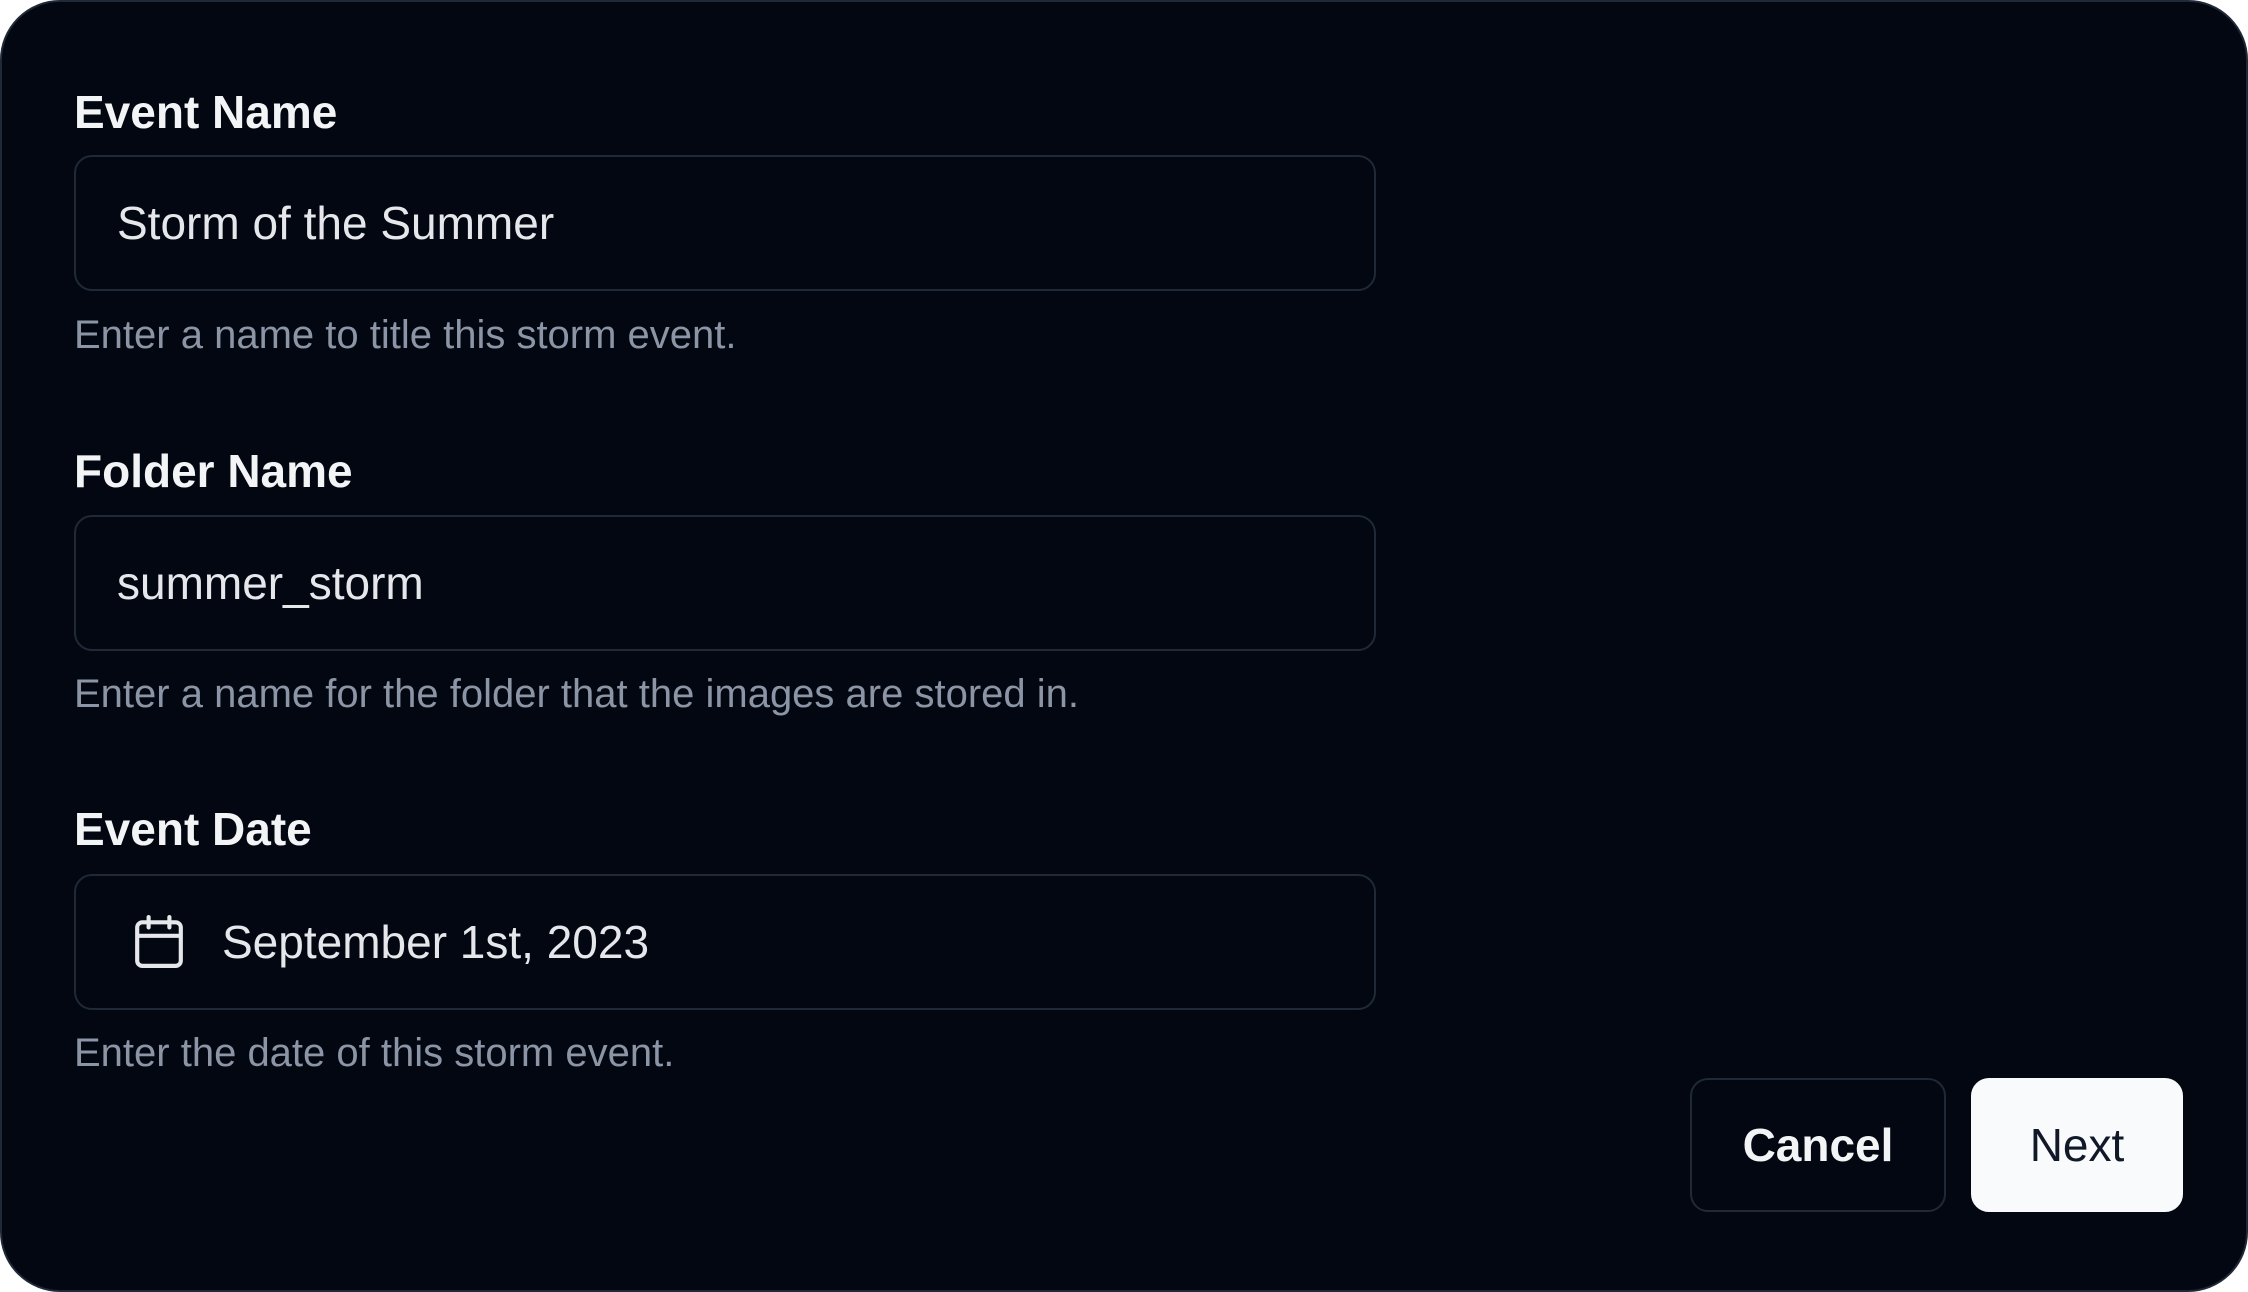 This screenshot has width=2248, height=1292. I want to click on folder-name-input, so click(745, 583).